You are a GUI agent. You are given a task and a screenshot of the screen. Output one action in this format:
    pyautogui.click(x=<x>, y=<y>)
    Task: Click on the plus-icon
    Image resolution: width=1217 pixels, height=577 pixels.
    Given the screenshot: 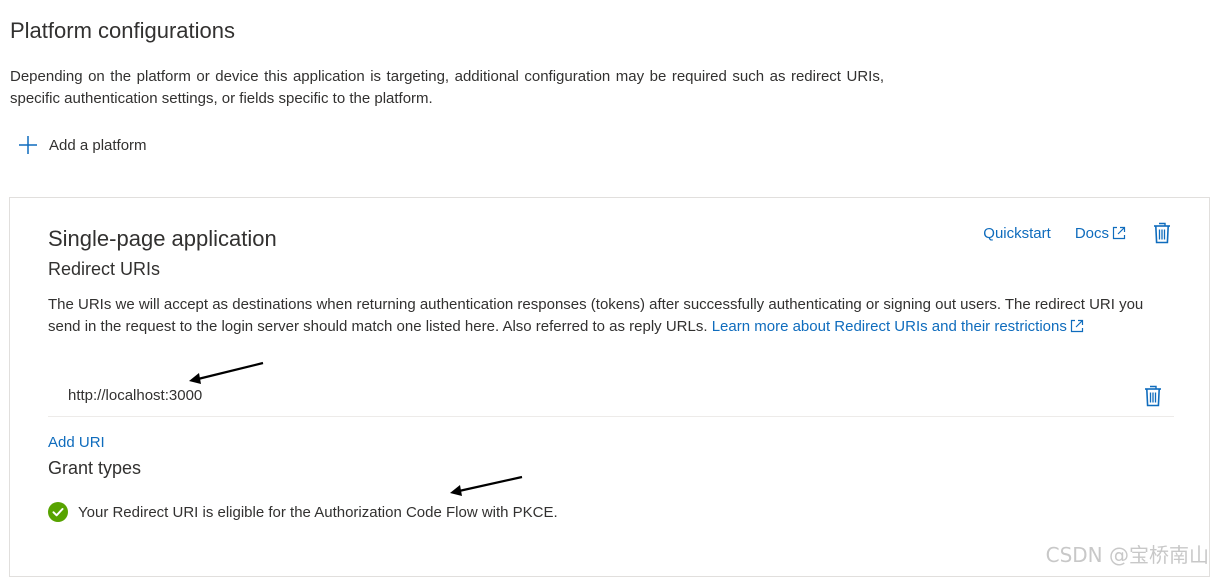 What is the action you would take?
    pyautogui.click(x=28, y=145)
    